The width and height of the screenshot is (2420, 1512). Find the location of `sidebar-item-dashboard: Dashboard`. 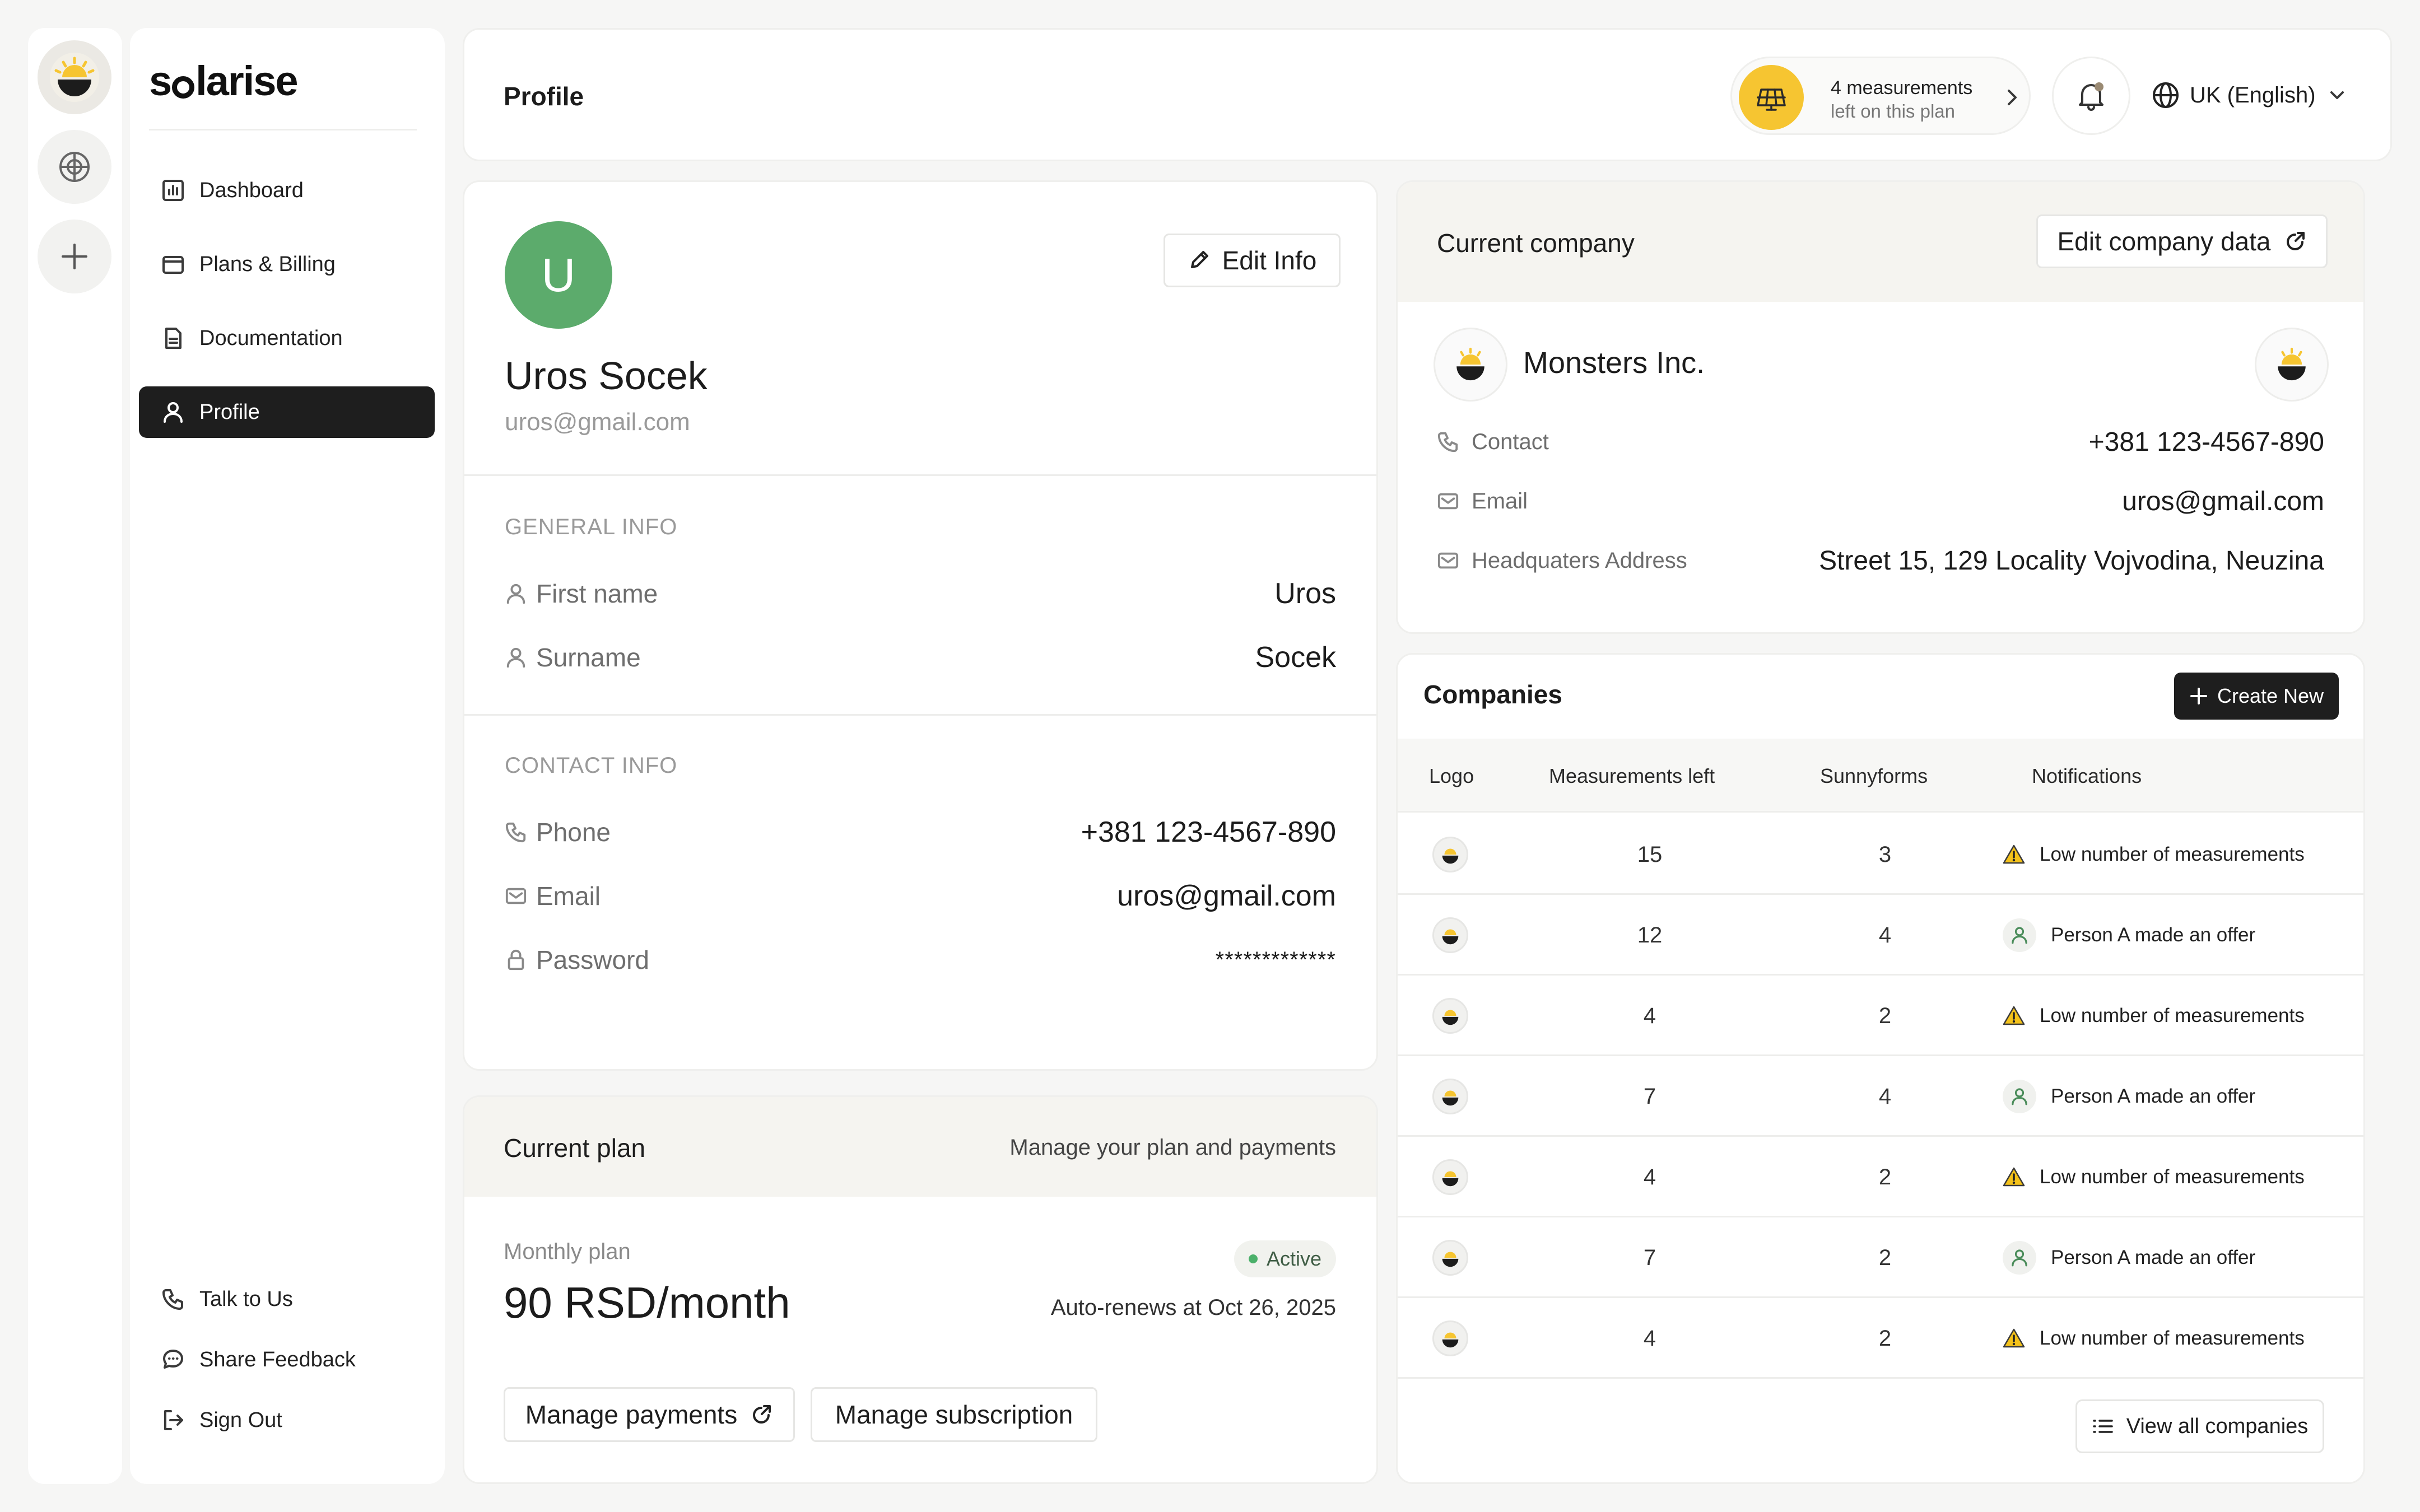

sidebar-item-dashboard: Dashboard is located at coordinates (287, 191).